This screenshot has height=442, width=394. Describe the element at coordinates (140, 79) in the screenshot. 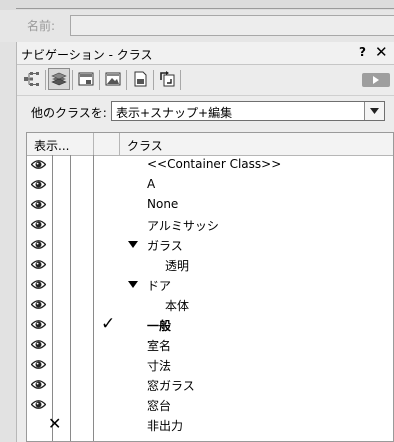

I see `document-icon` at that location.